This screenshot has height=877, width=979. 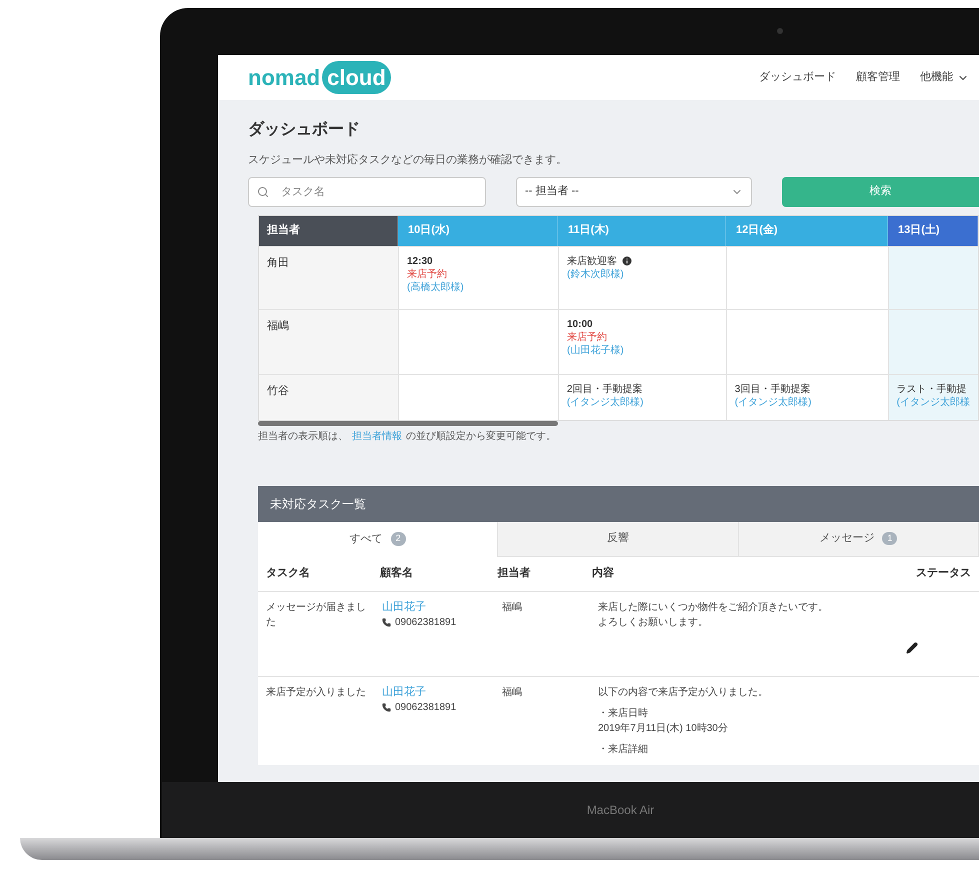 I want to click on column-header: 13日(土), so click(x=933, y=231).